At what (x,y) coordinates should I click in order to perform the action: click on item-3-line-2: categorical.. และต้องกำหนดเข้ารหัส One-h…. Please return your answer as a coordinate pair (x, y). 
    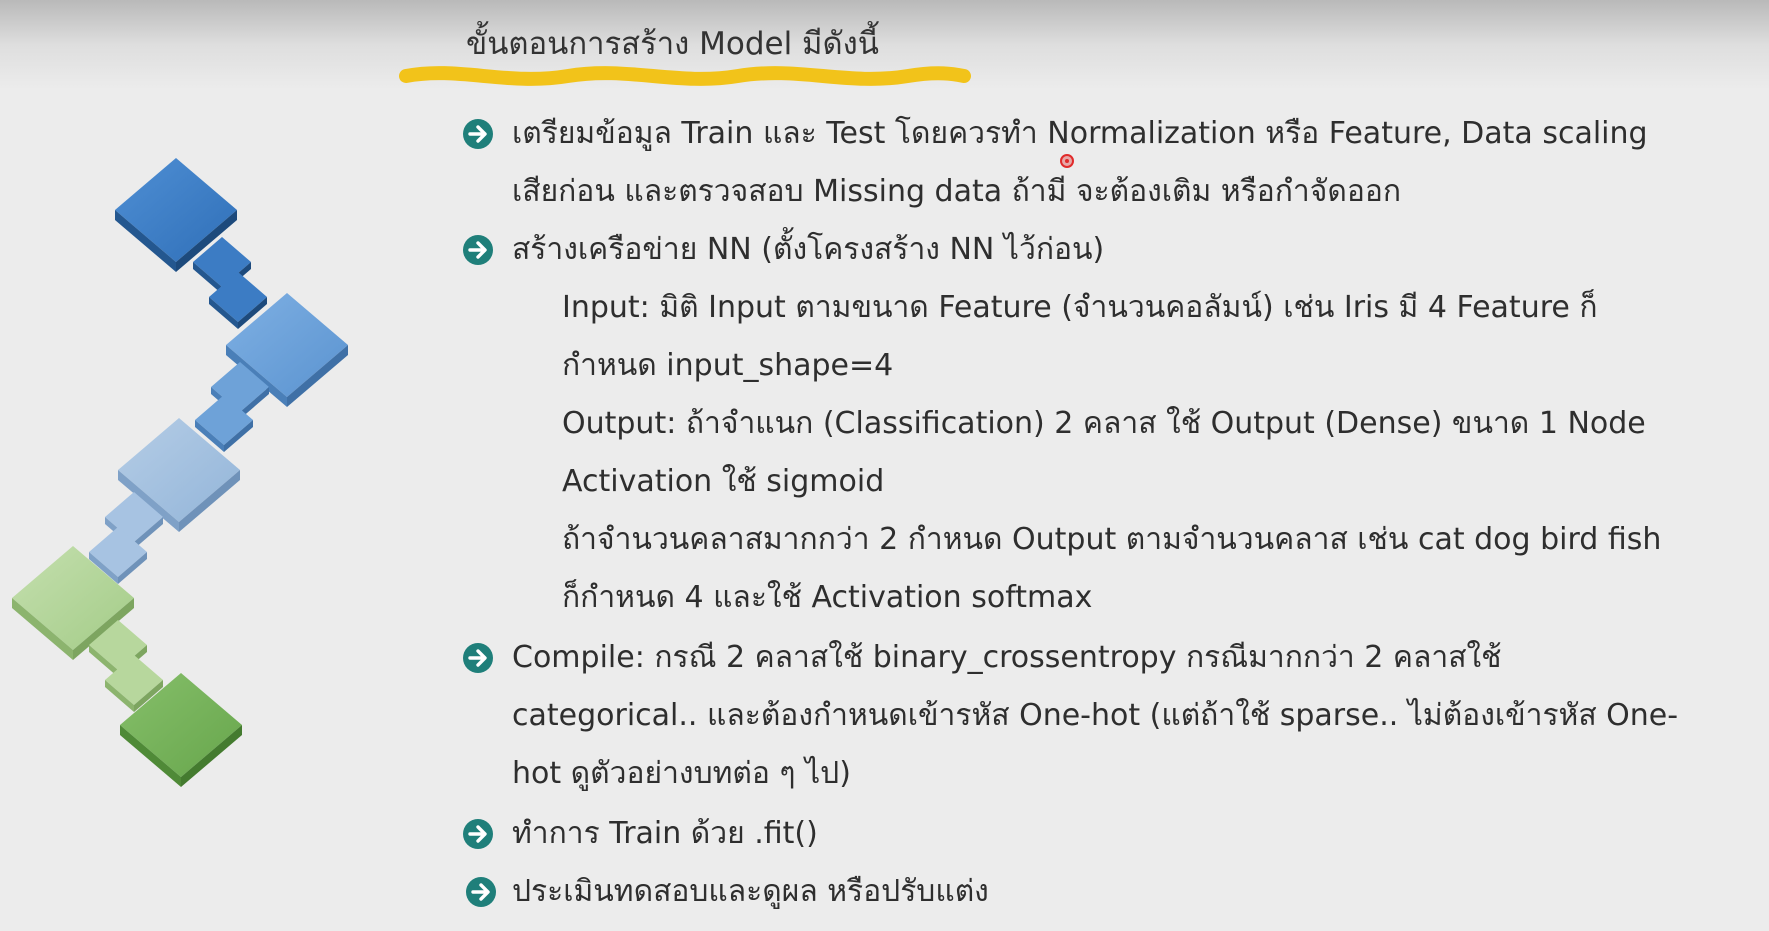
    Looking at the image, I should click on (1095, 715).